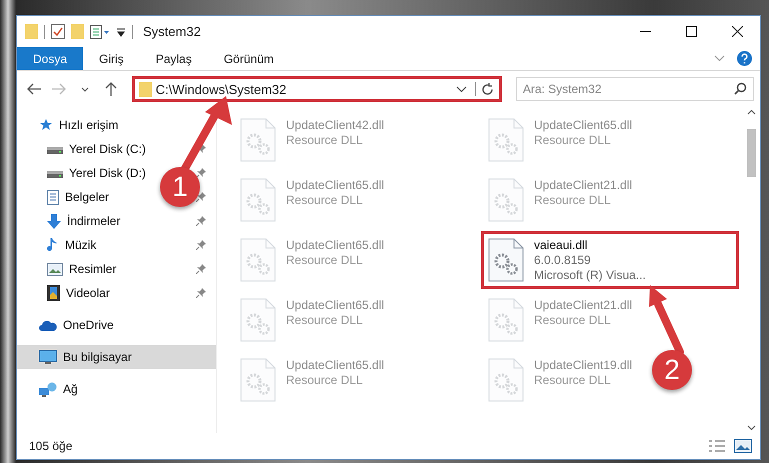 The image size is (769, 463). What do you see at coordinates (744, 58) in the screenshot?
I see `help-icon` at bounding box center [744, 58].